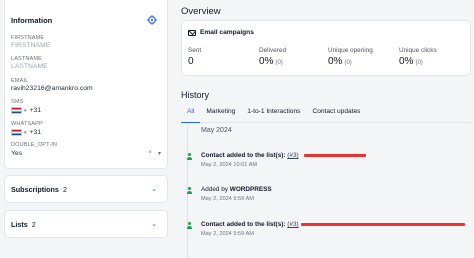  I want to click on tab-marketing: Marketing, so click(220, 114).